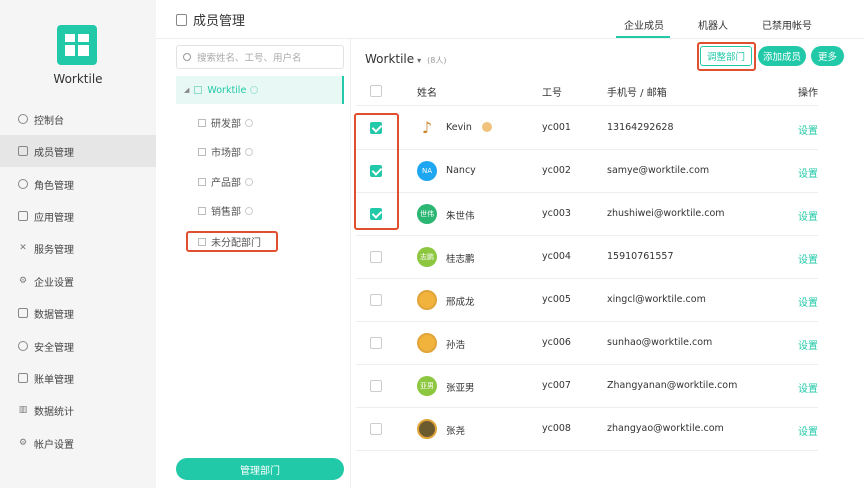 This screenshot has height=488, width=864. I want to click on member-name: 张尧, so click(456, 431).